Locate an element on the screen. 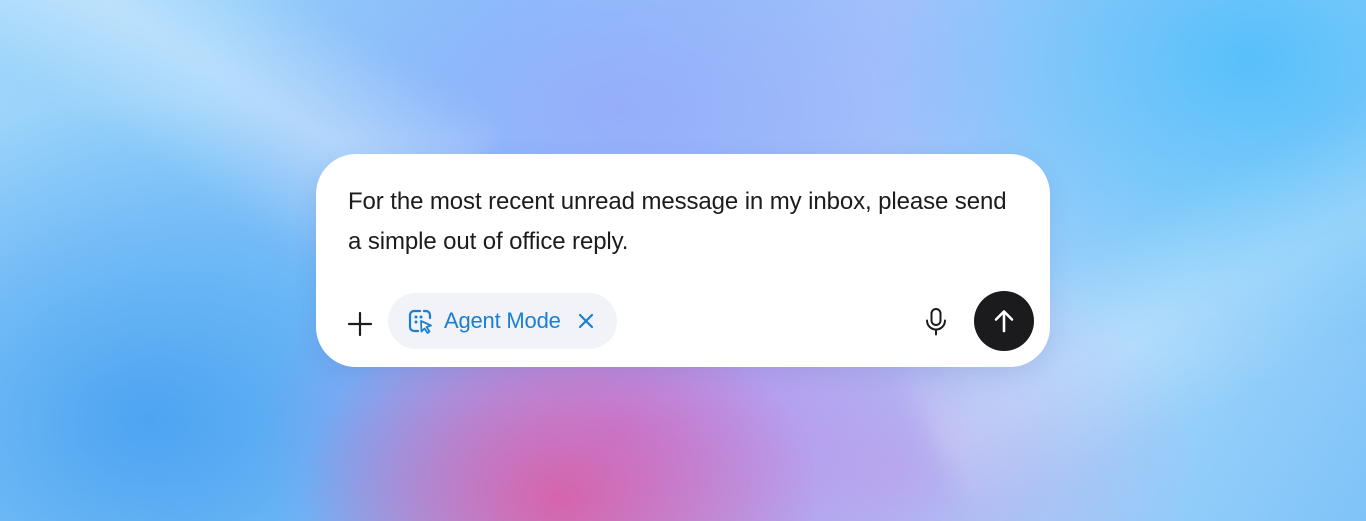  microphone-button is located at coordinates (936, 322).